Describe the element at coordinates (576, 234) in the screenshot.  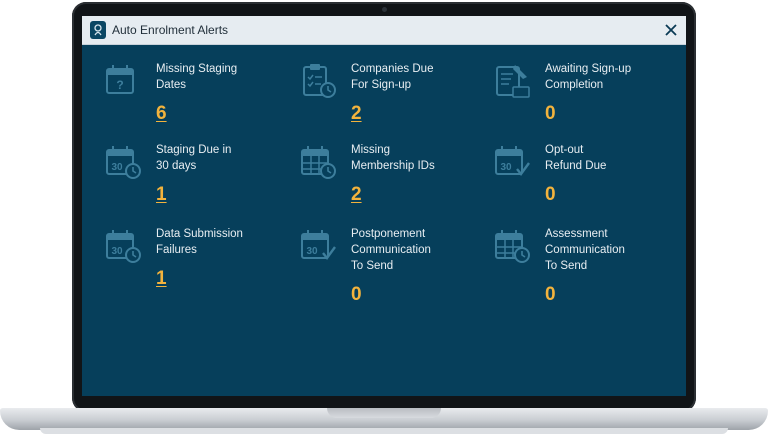
I see `alert-label-line: Assessment` at that location.